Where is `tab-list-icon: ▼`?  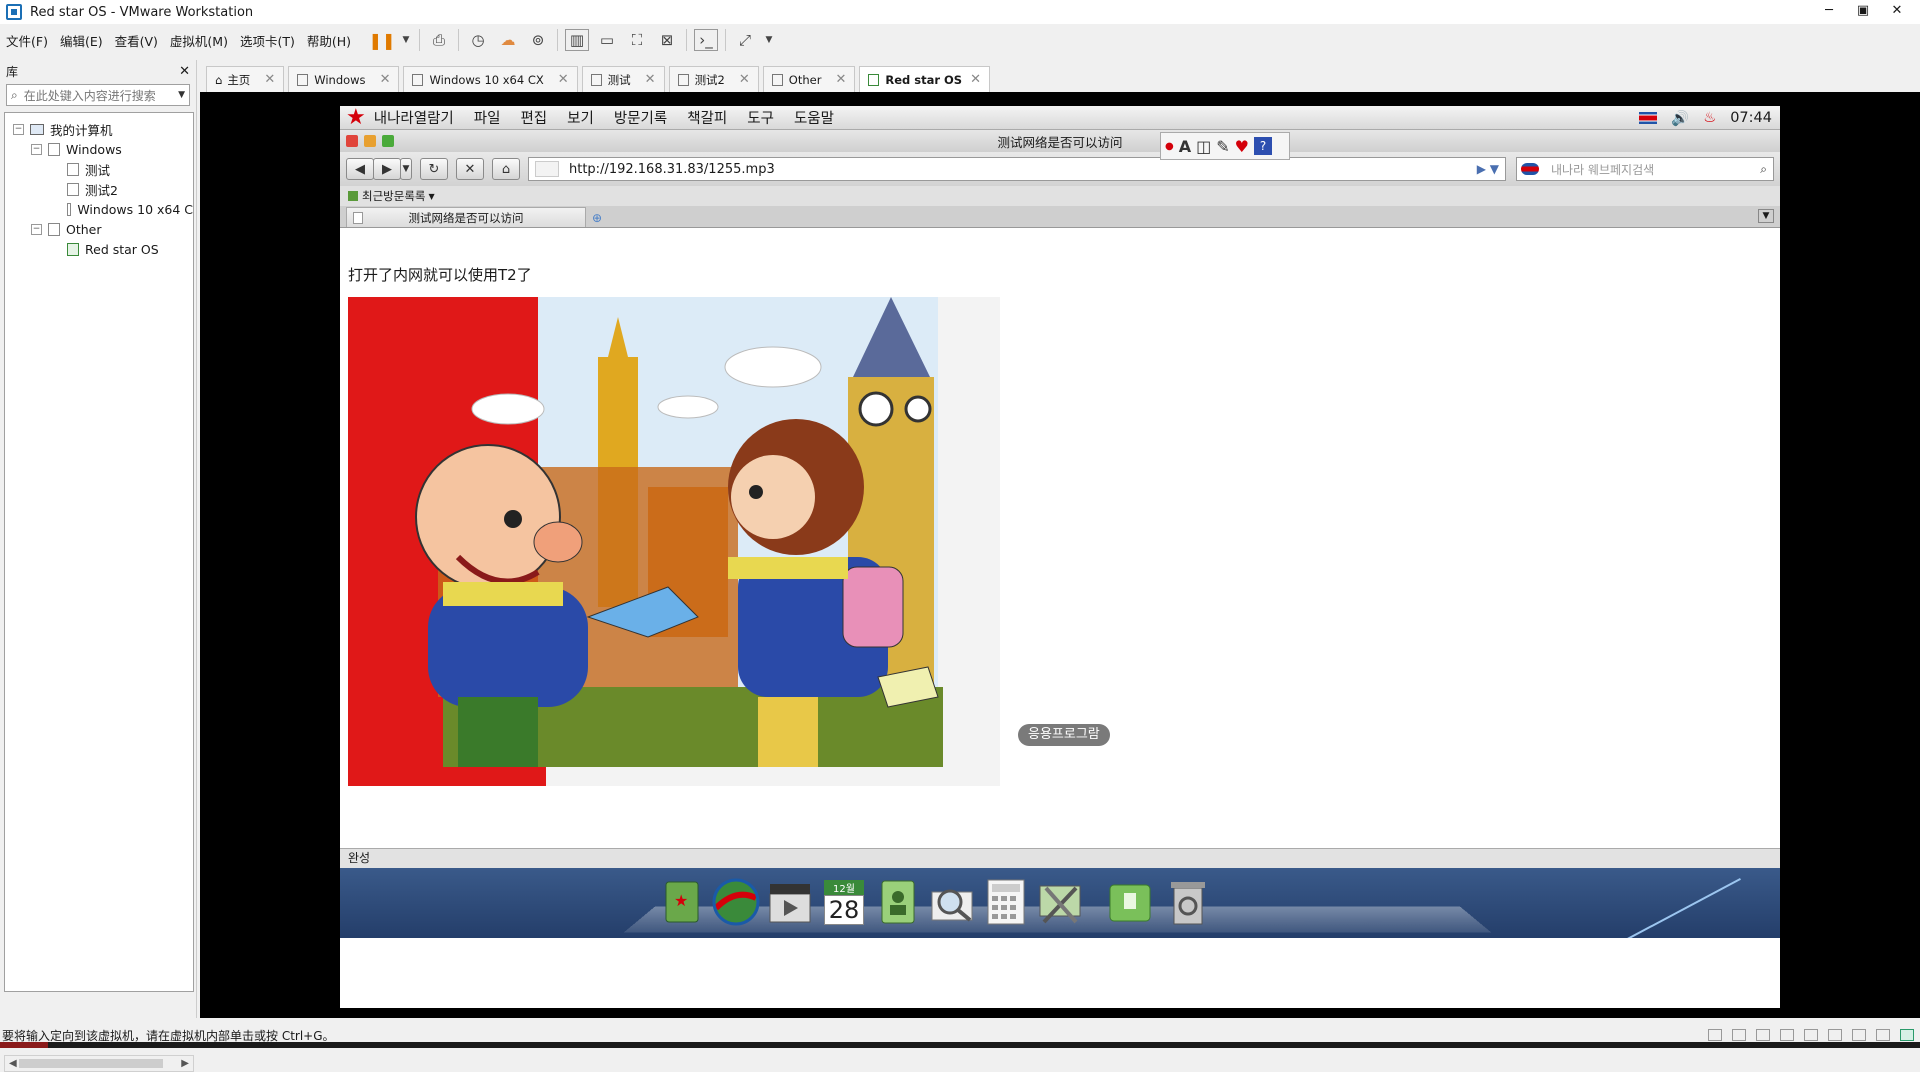 tab-list-icon: ▼ is located at coordinates (1766, 216).